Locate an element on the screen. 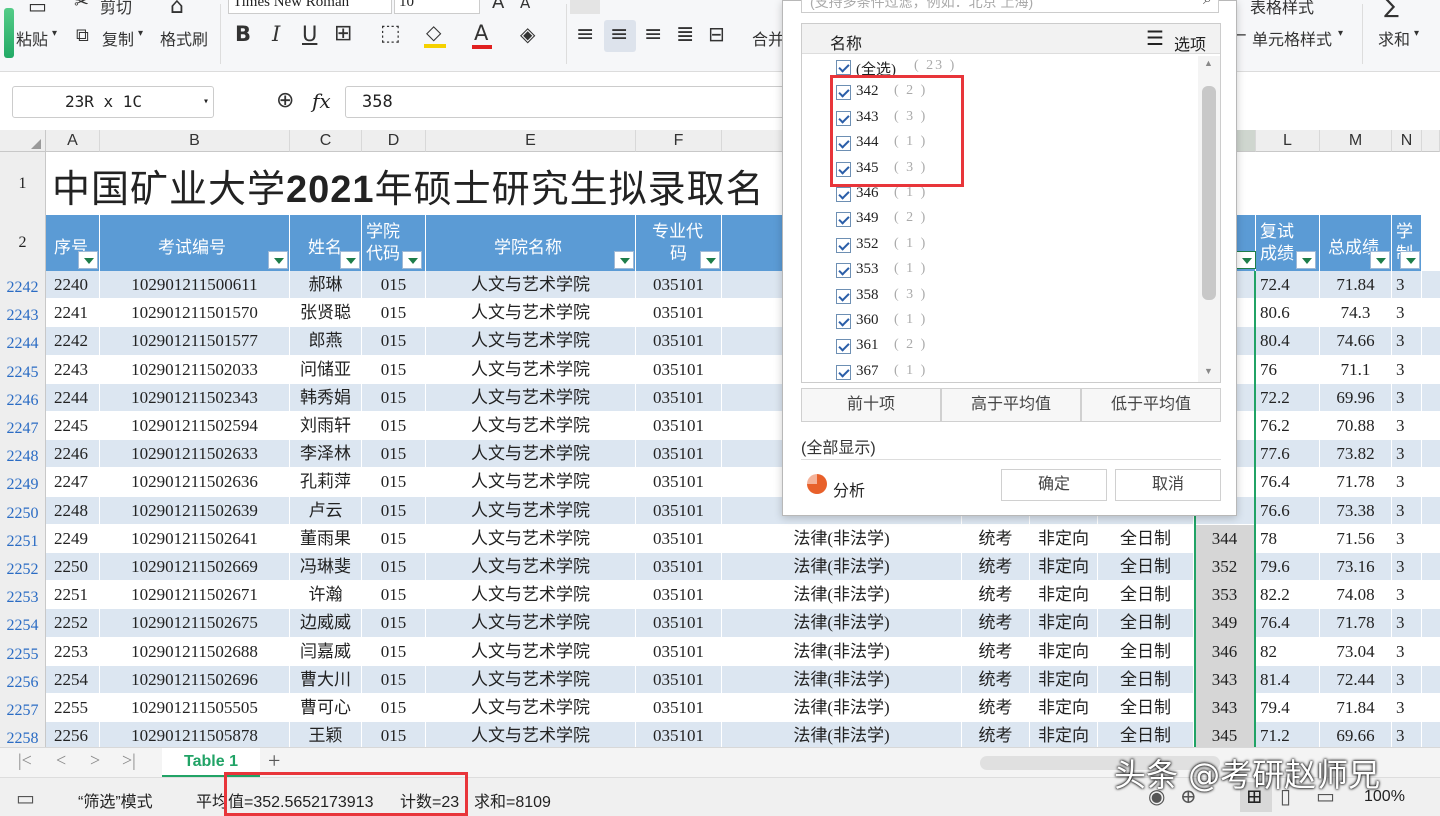  ok-button: 确定 is located at coordinates (1054, 485).